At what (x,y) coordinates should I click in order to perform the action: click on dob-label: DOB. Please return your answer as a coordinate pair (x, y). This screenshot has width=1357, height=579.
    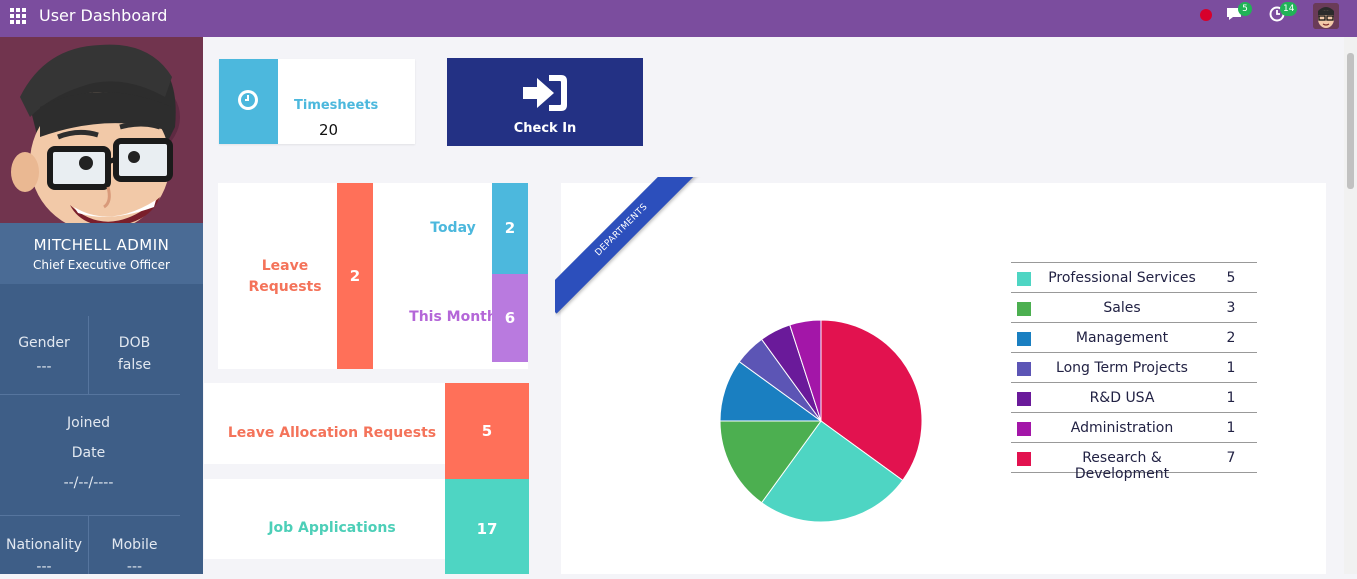
    Looking at the image, I should click on (134, 343).